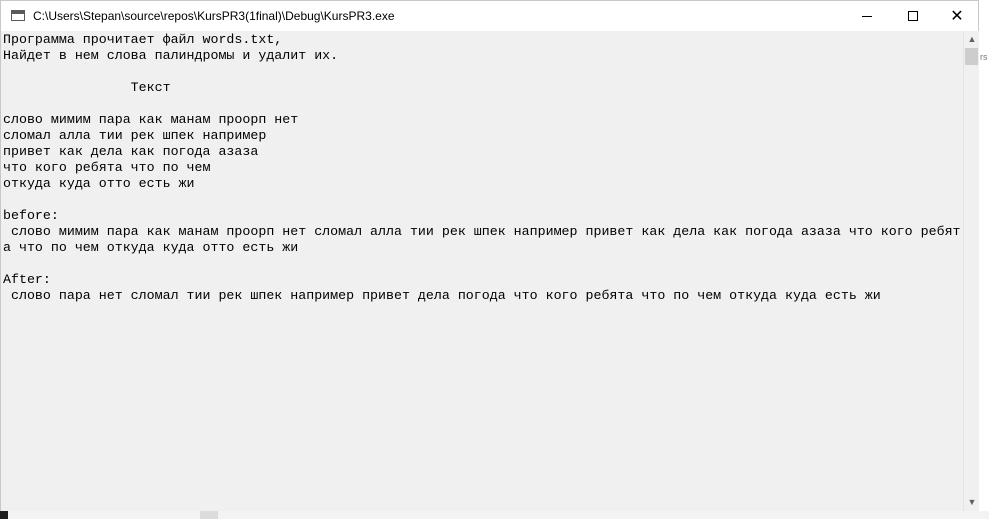  What do you see at coordinates (971, 56) in the screenshot?
I see `scroll-thumb` at bounding box center [971, 56].